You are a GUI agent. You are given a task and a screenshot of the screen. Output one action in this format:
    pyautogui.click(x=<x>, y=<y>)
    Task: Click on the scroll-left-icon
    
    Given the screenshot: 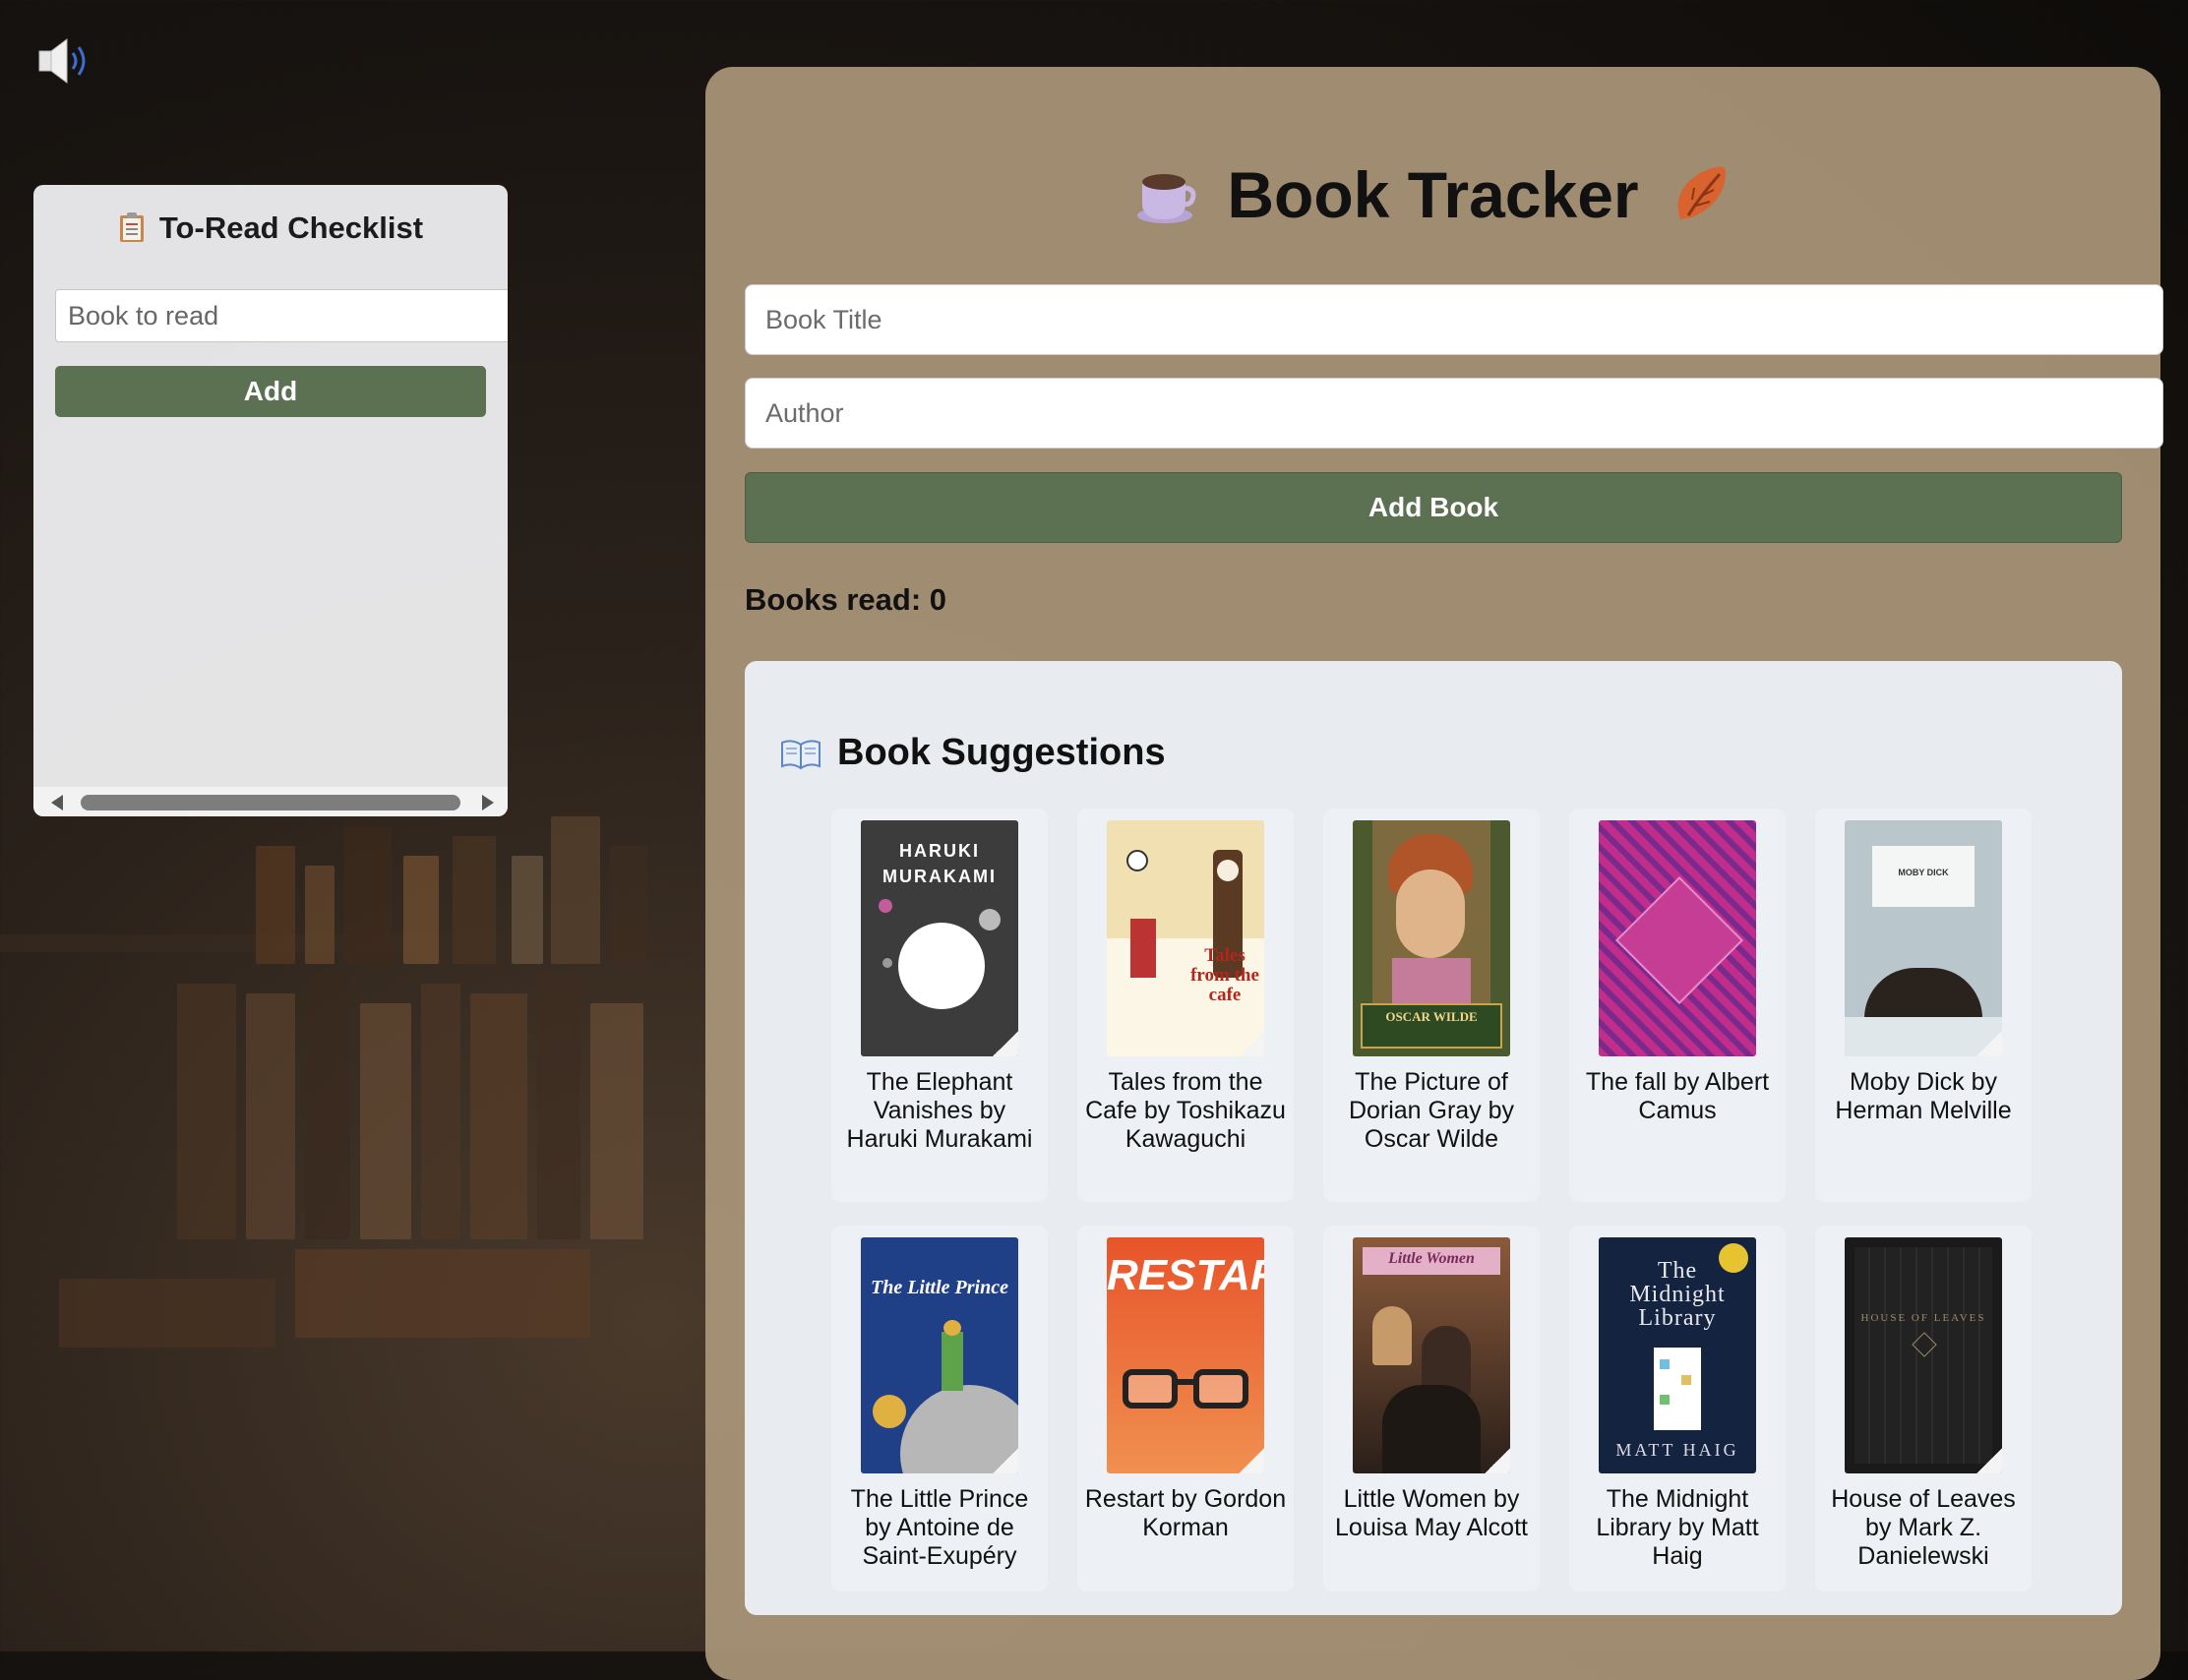 What is the action you would take?
    pyautogui.click(x=57, y=802)
    